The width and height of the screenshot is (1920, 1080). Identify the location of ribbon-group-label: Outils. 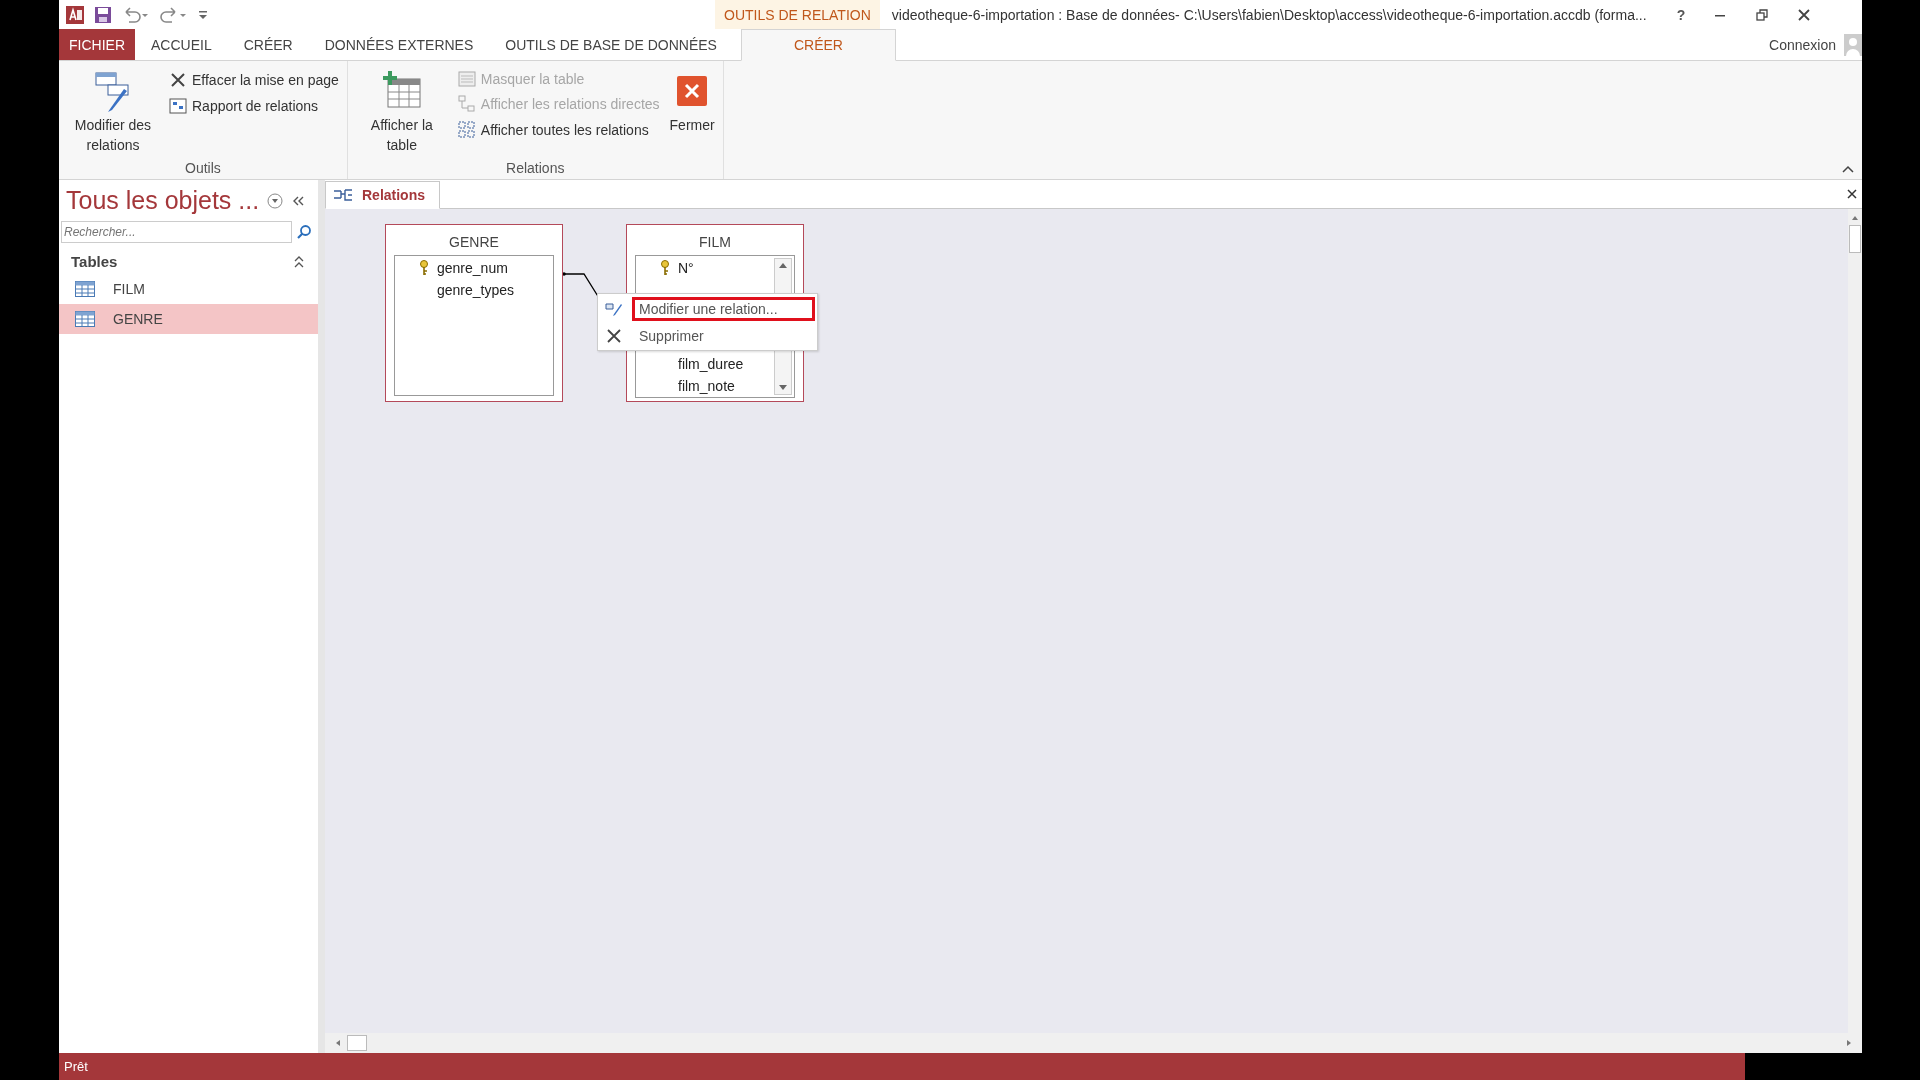
(203, 169).